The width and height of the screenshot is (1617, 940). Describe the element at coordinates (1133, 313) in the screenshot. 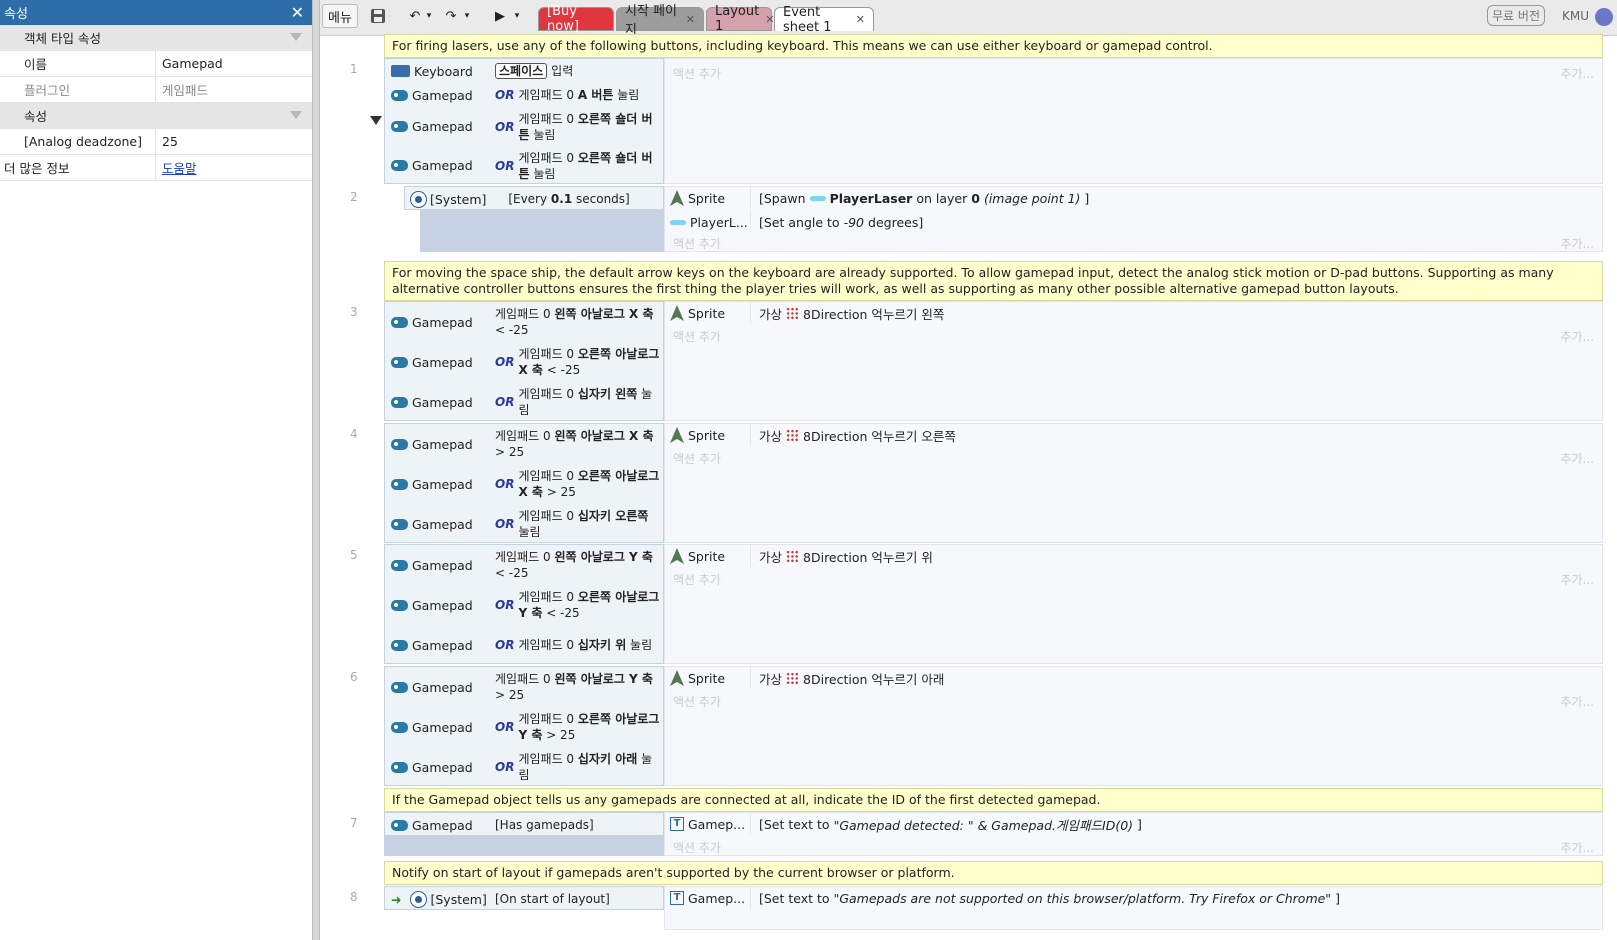

I see `action-row: Sprite 가상 8Direction 억누르기 왼쪽` at that location.